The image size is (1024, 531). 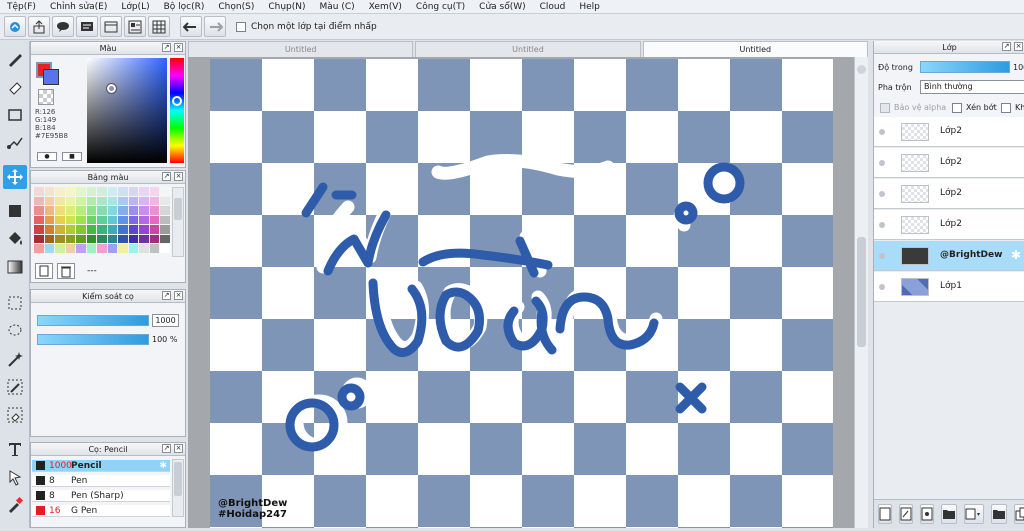 What do you see at coordinates (159, 26) in the screenshot?
I see `grid-button` at bounding box center [159, 26].